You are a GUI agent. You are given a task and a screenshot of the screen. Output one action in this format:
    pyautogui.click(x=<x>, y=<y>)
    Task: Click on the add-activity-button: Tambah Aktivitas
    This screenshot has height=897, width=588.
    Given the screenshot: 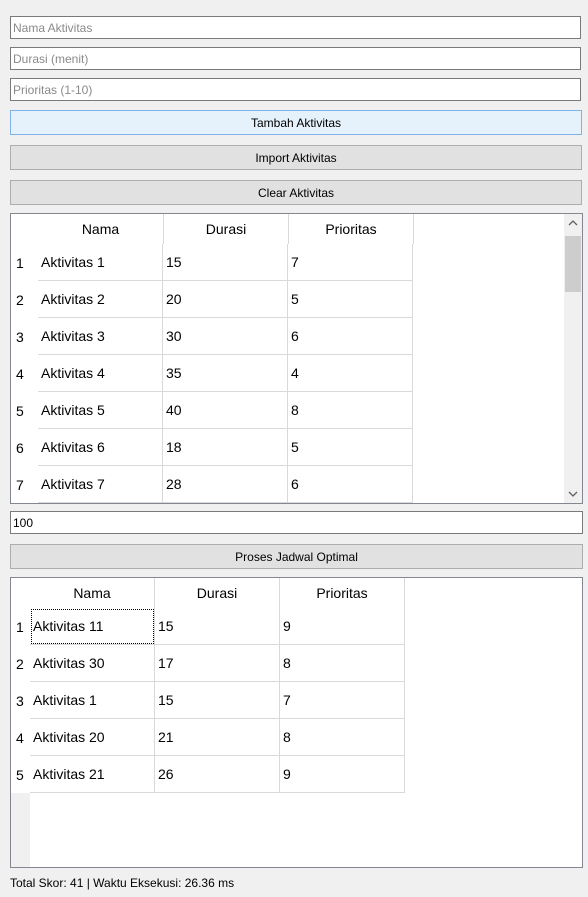 What is the action you would take?
    pyautogui.click(x=296, y=122)
    